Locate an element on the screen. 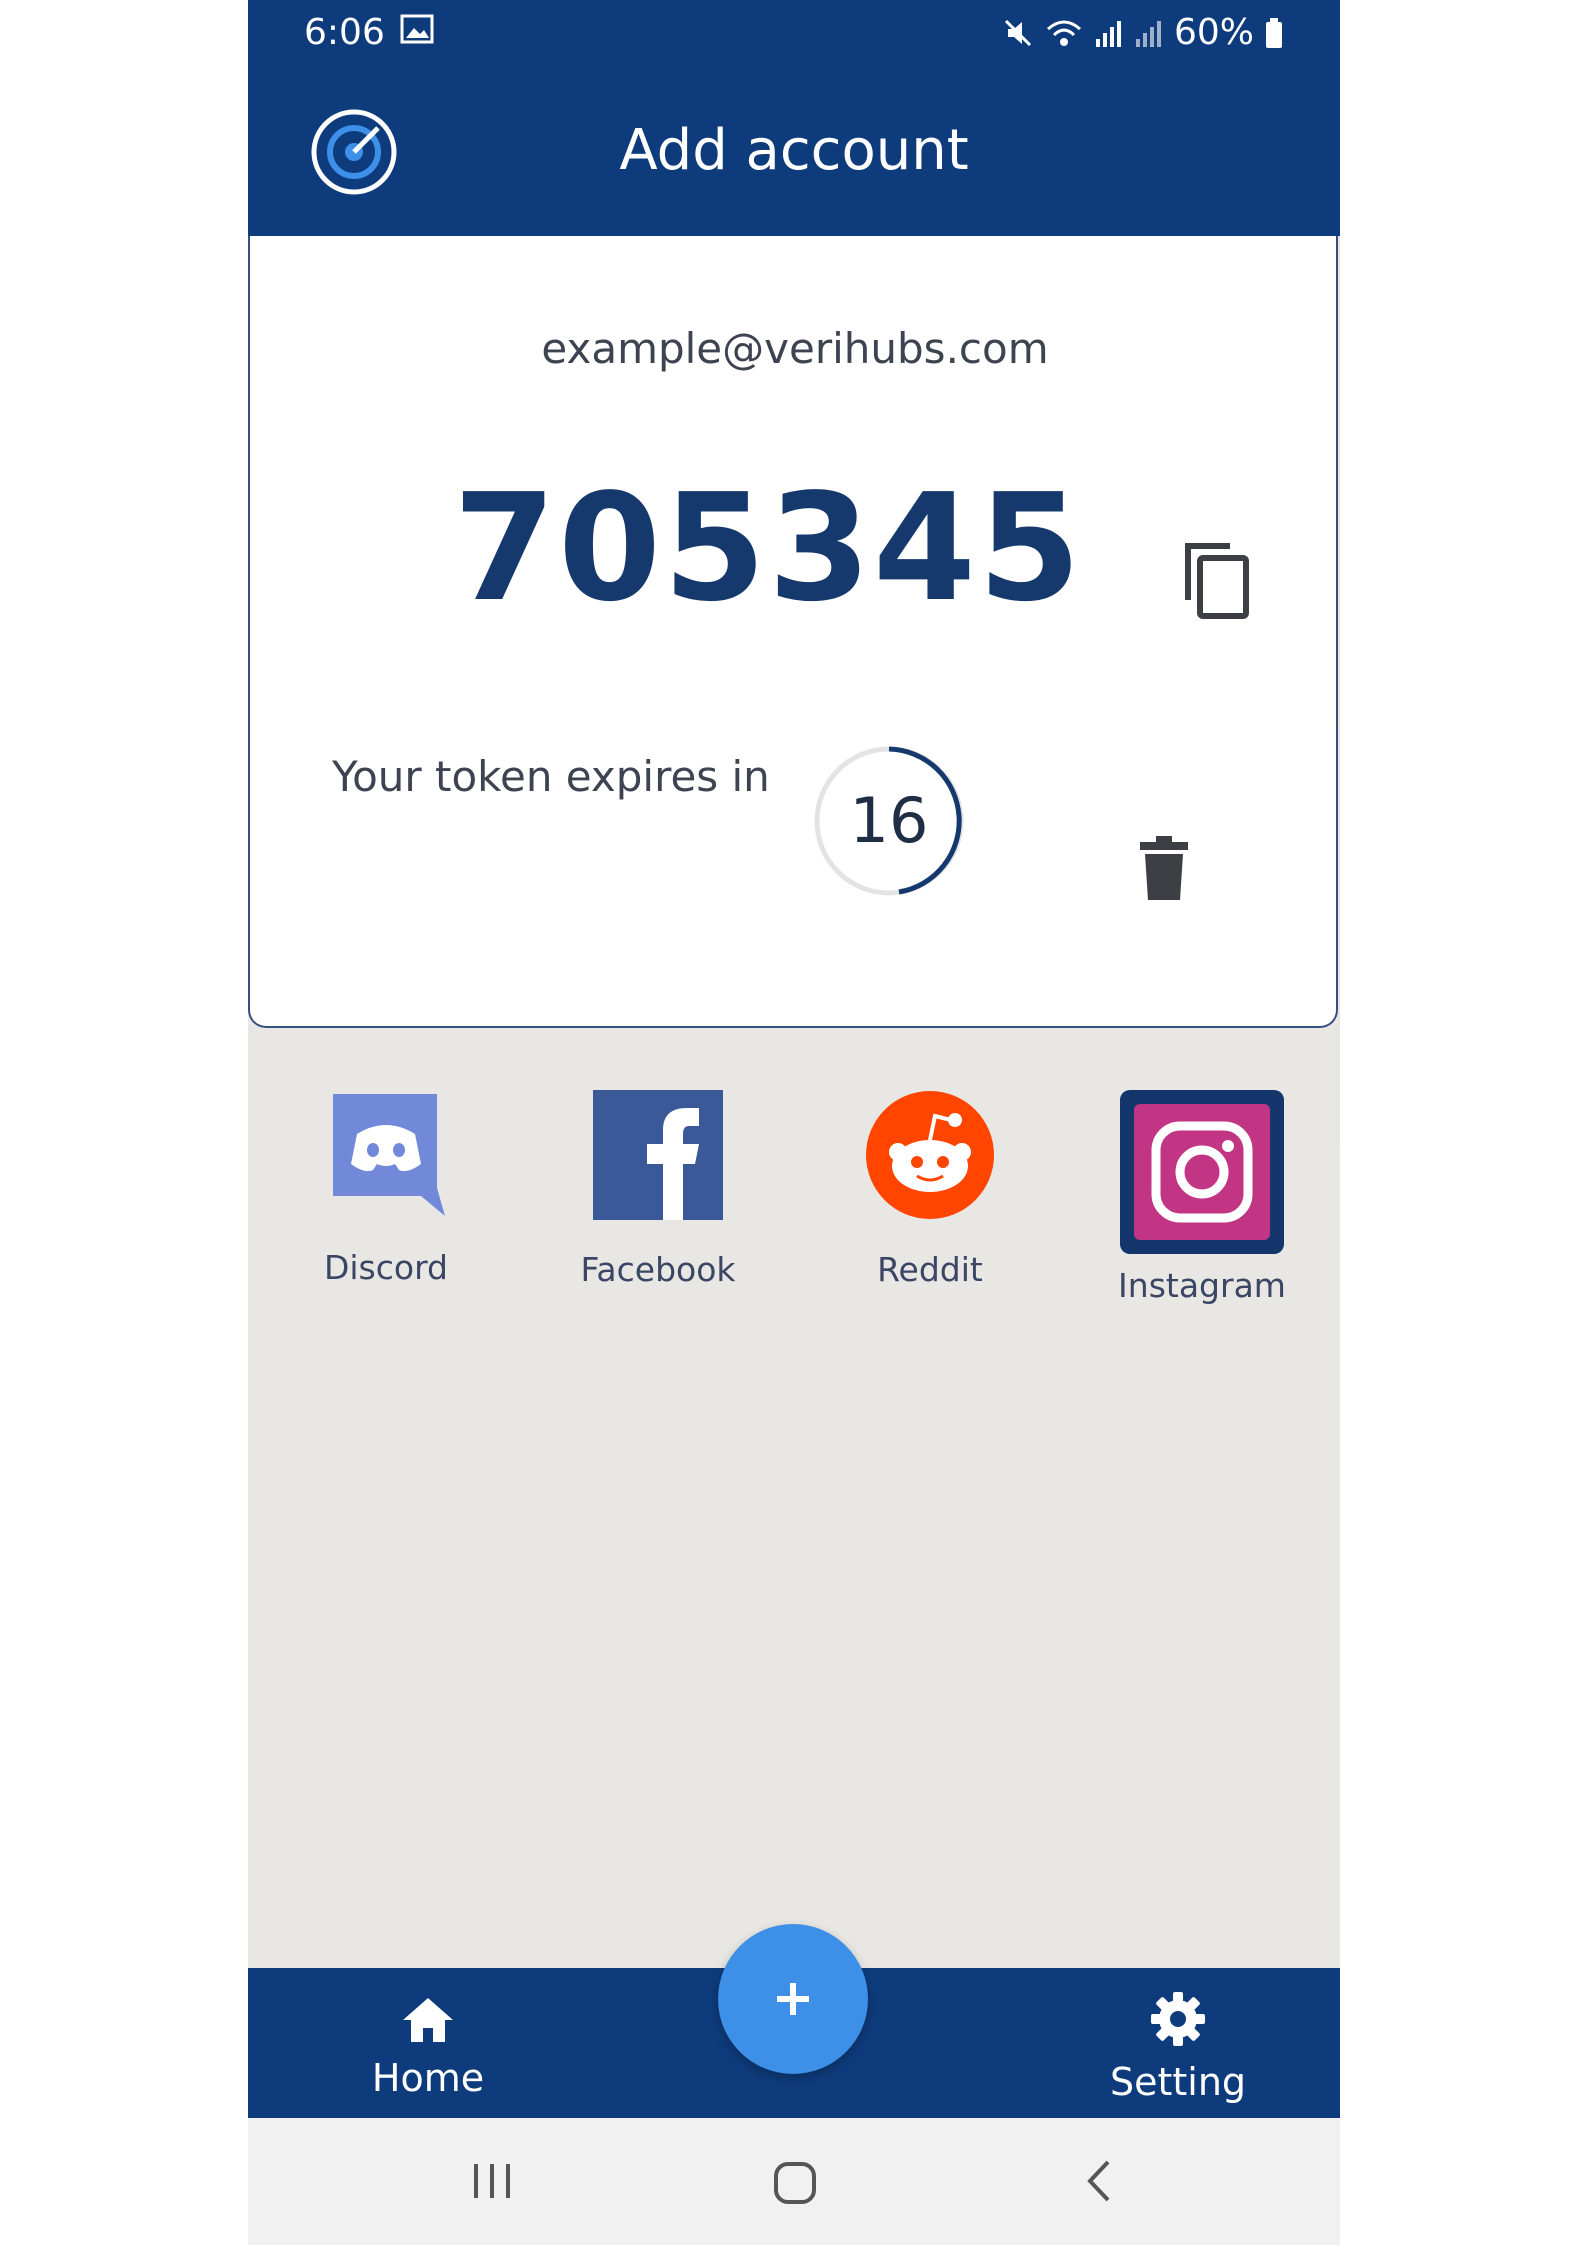 The height and width of the screenshot is (2245, 1587). battery-percent: 60% is located at coordinates (1213, 32).